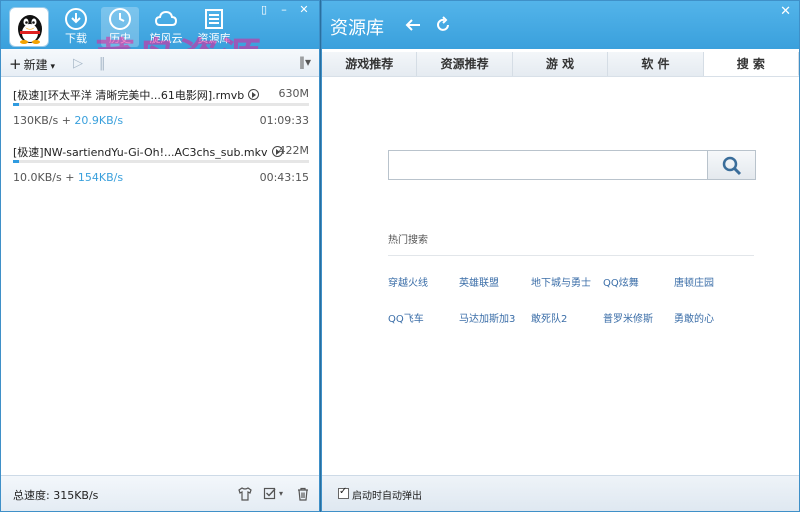 The width and height of the screenshot is (800, 512). Describe the element at coordinates (29, 27) in the screenshot. I see `qq-penguin-logo` at that location.